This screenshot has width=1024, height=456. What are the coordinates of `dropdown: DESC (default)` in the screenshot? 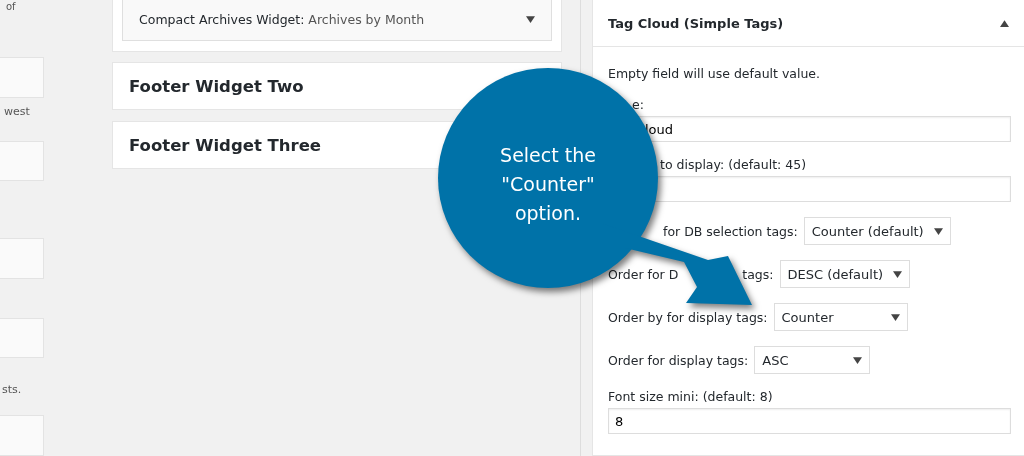 It's located at (845, 274).